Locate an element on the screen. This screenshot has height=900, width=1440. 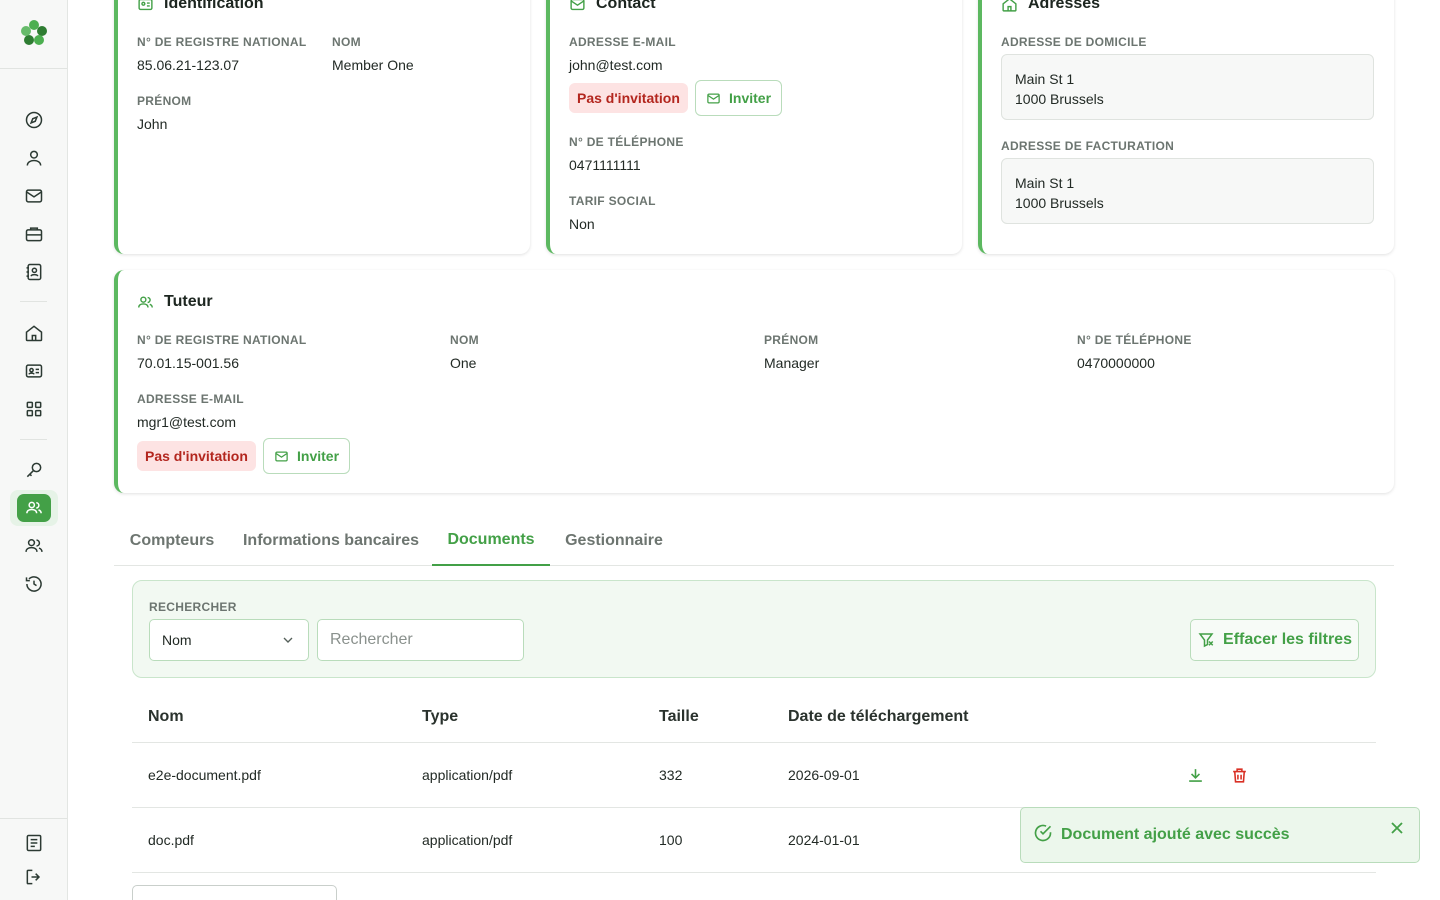
guardian-email-value: mgr1@test.com is located at coordinates (187, 422).